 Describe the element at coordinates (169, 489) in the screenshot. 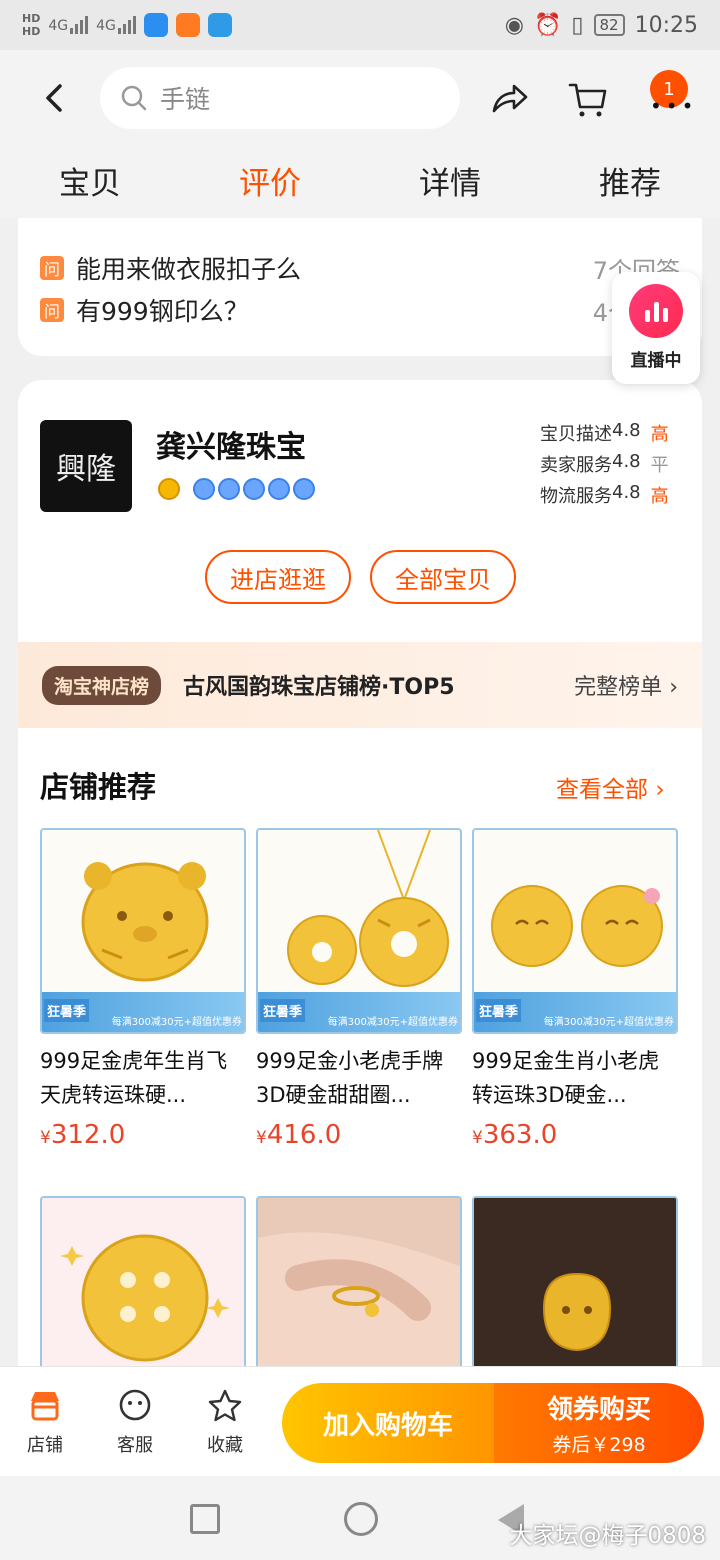

I see `medal-icon` at that location.